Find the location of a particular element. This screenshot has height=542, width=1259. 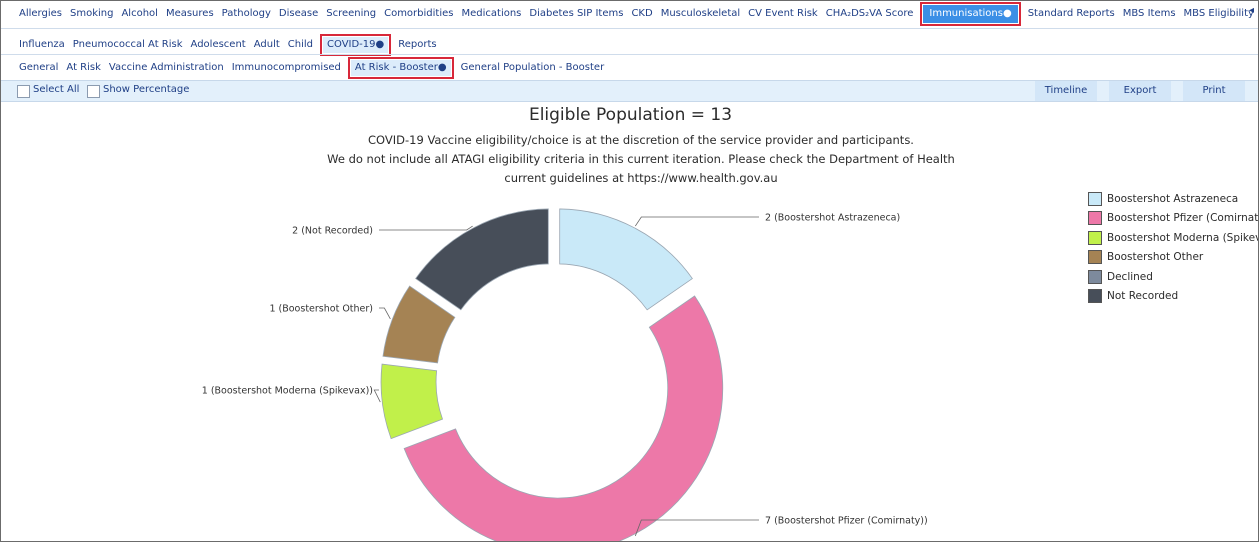

legend-label: Declined is located at coordinates (1130, 276).